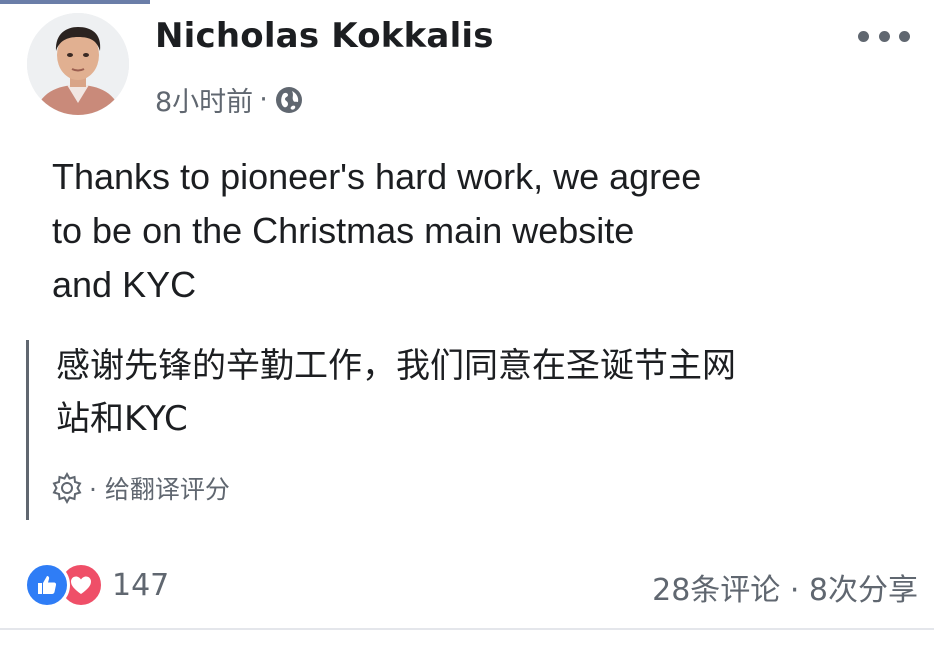 This screenshot has height=672, width=934. Describe the element at coordinates (67, 488) in the screenshot. I see `gear-icon` at that location.